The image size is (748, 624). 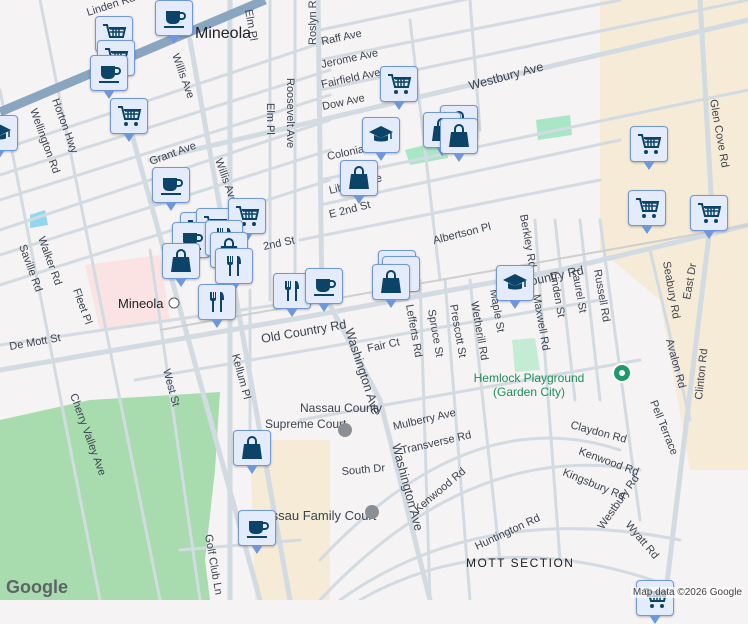 I want to click on road-label: Kenwood Rd, so click(x=440, y=491).